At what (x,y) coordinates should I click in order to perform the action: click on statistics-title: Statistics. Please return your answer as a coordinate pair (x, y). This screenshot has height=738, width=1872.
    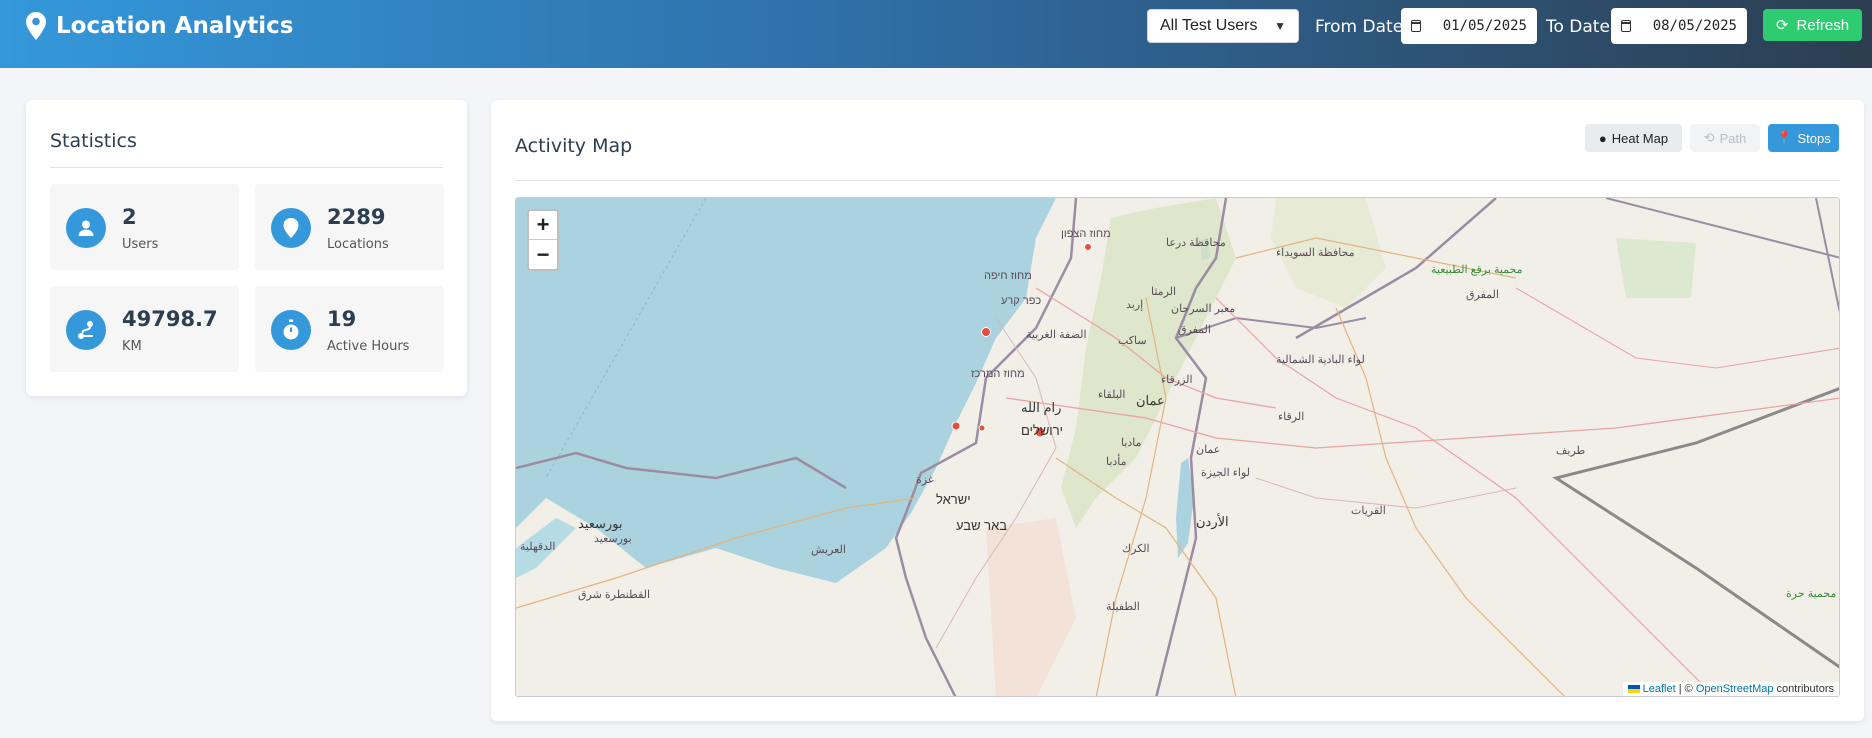
    Looking at the image, I should click on (93, 141).